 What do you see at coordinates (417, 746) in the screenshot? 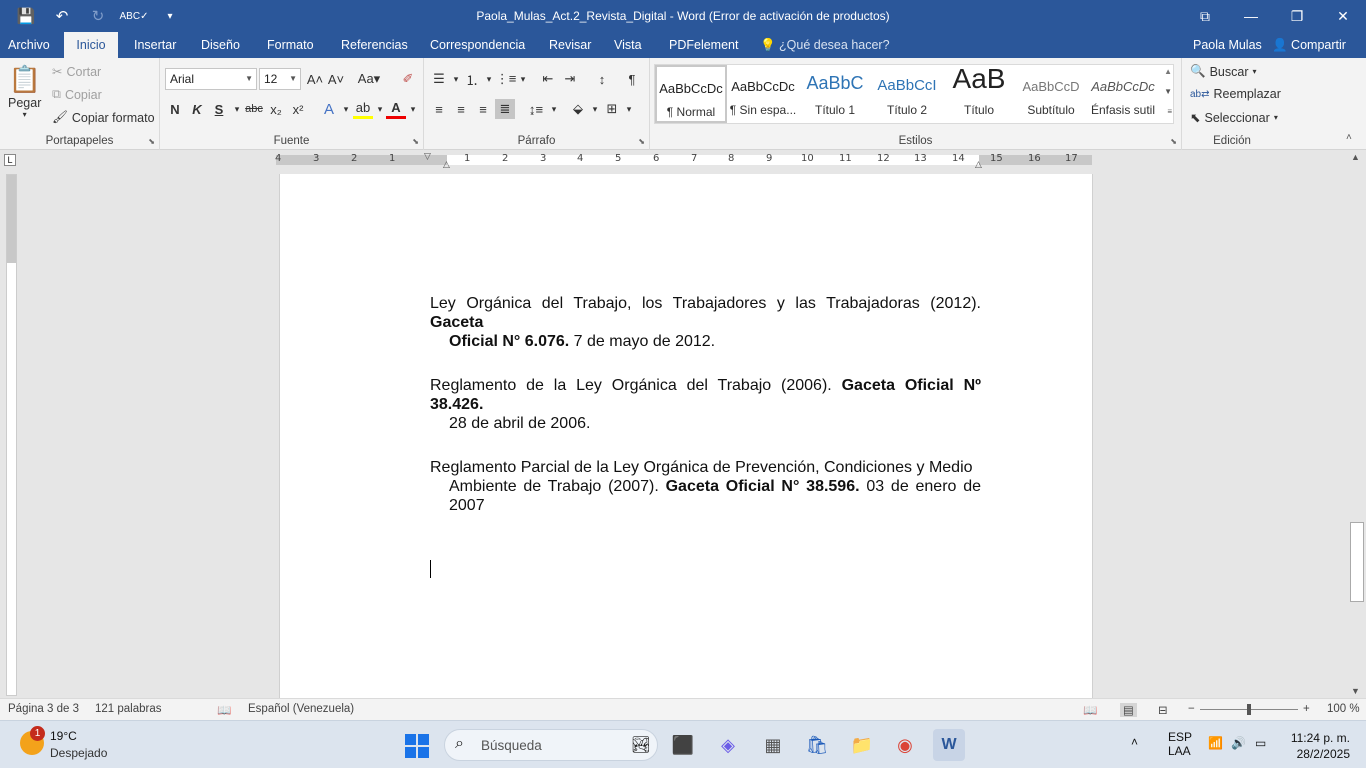
I see `windows-start-icon` at bounding box center [417, 746].